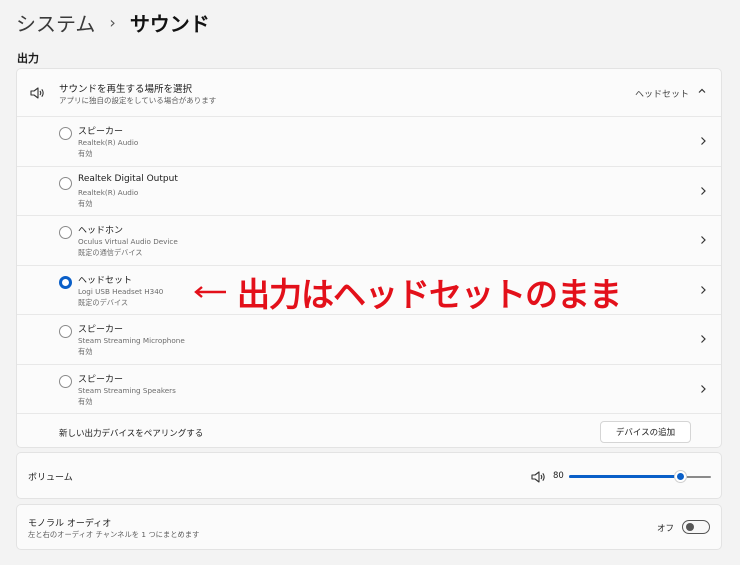 This screenshot has width=740, height=565. I want to click on left-arrow-icon, so click(210, 292).